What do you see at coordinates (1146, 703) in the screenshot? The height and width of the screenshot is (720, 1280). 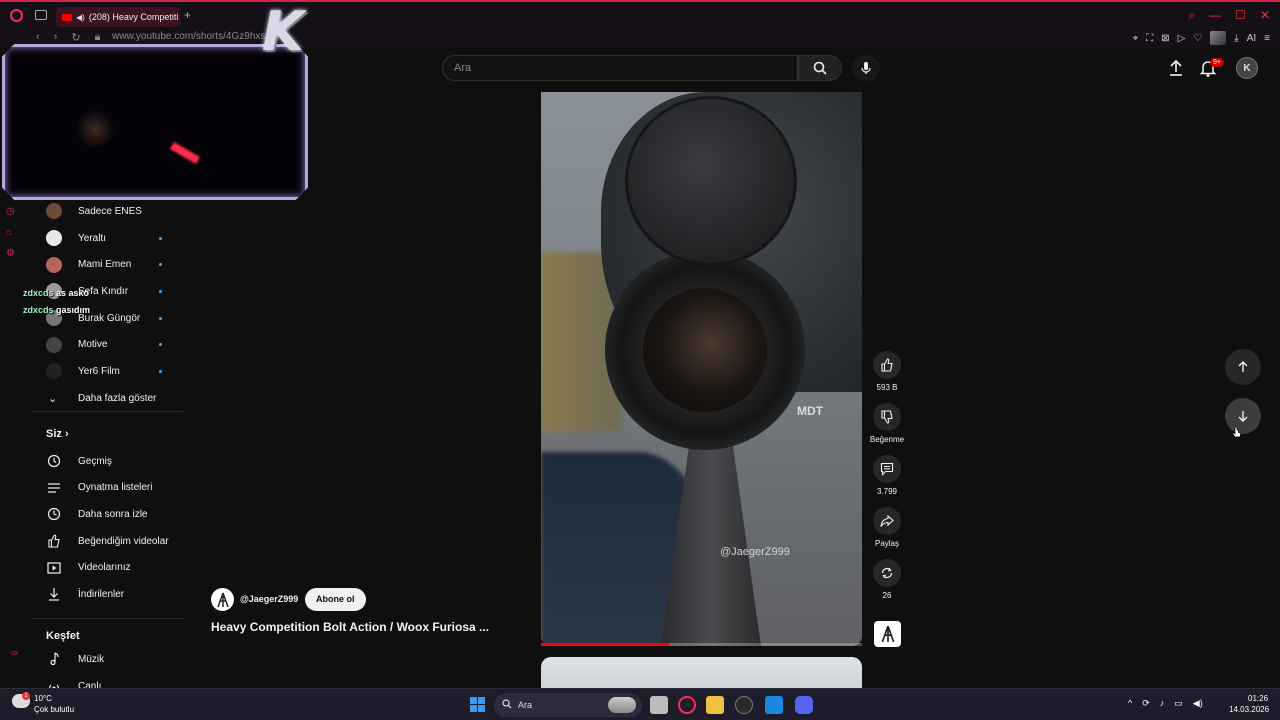 I see `sync-icon: ⟳` at bounding box center [1146, 703].